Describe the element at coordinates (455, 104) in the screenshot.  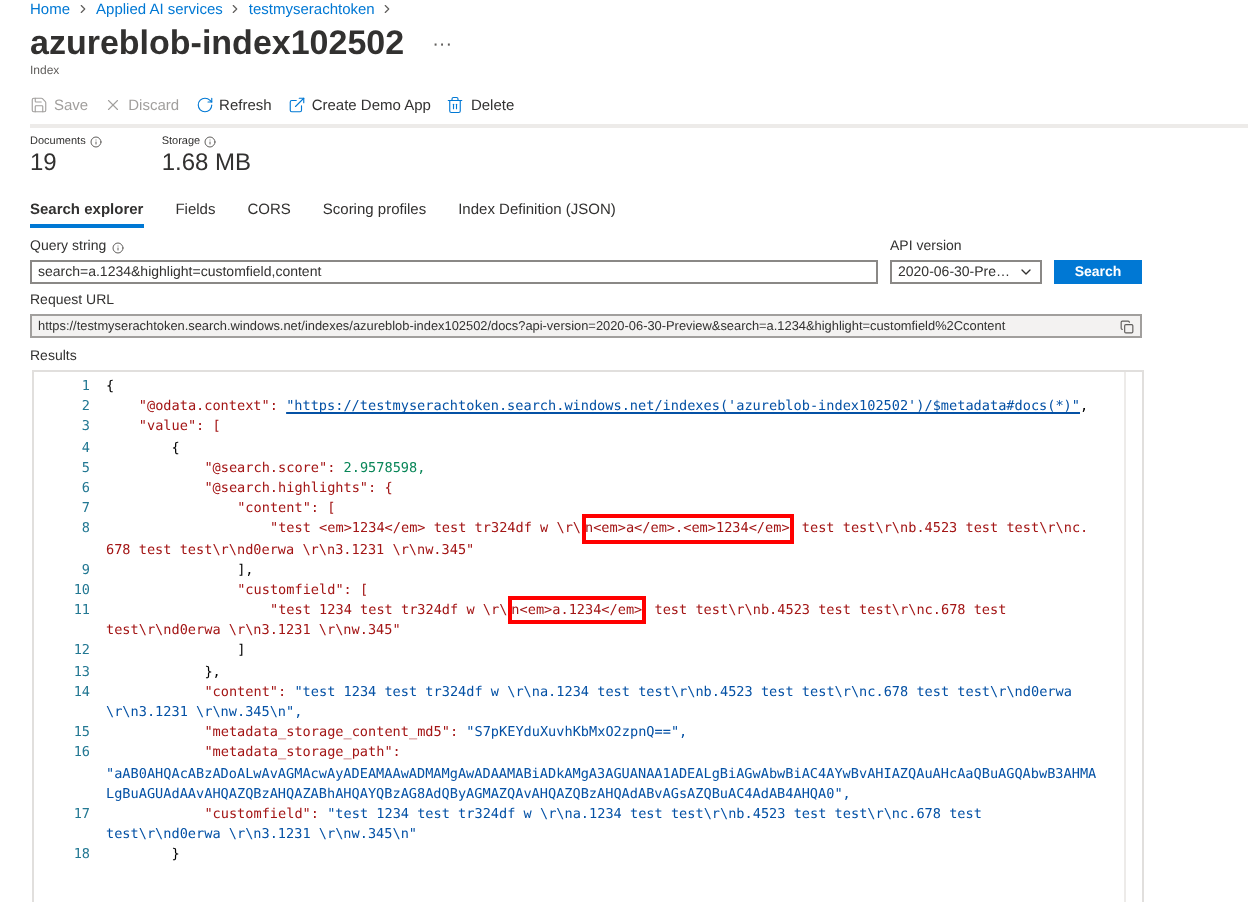
I see `trash-icon` at that location.